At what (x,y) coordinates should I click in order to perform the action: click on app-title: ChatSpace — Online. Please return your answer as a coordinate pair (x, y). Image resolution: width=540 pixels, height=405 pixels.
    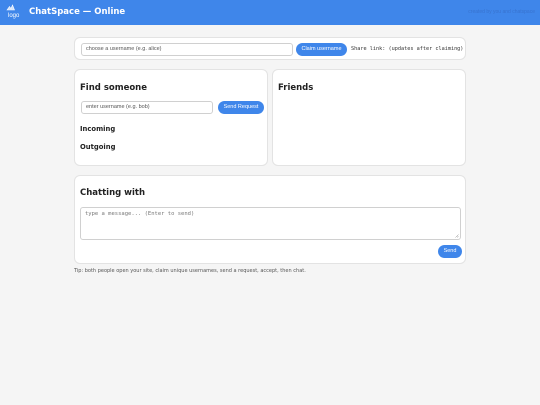
    Looking at the image, I should click on (77, 12).